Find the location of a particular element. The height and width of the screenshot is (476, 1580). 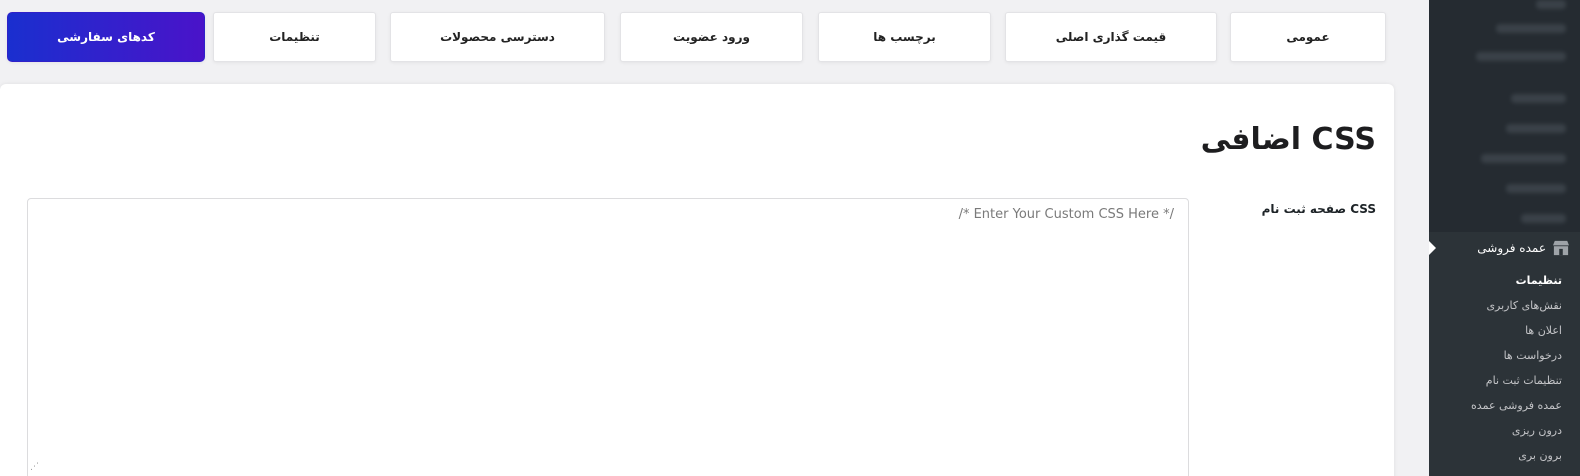

section-title: CSS اضافی is located at coordinates (1288, 139).